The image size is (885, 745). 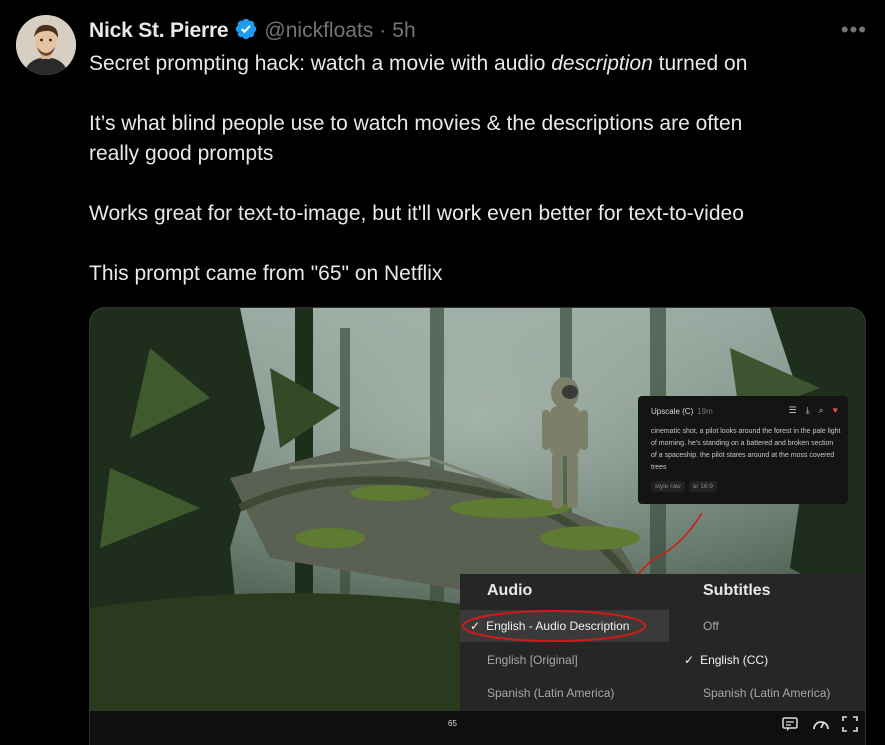 What do you see at coordinates (808, 410) in the screenshot?
I see `download-icon: ⤓` at bounding box center [808, 410].